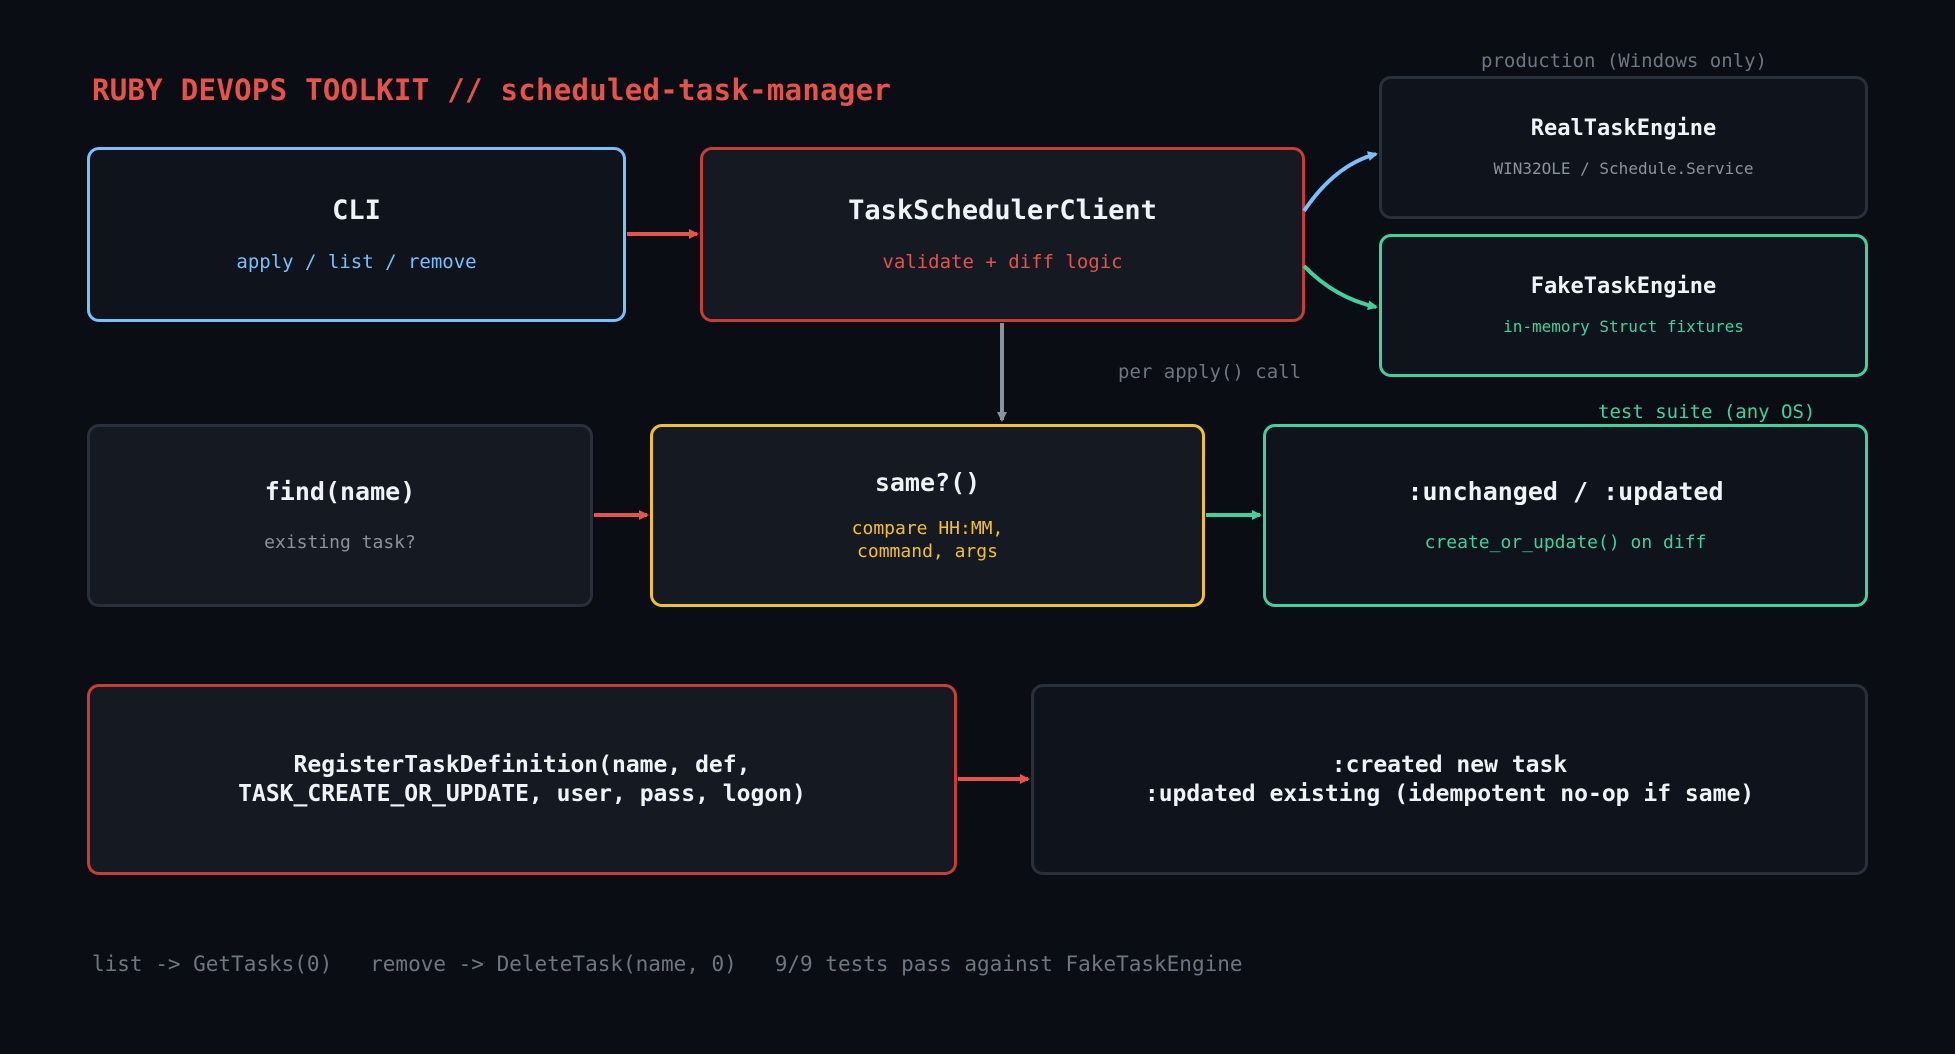  Describe the element at coordinates (1340, 182) in the screenshot. I see `arrow-client-to-real-engine` at that location.